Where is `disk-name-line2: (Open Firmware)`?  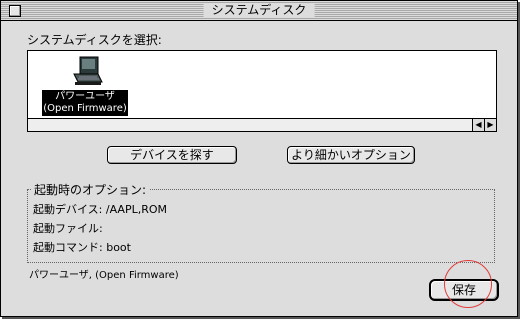
disk-name-line2: (Open Firmware) is located at coordinates (85, 108).